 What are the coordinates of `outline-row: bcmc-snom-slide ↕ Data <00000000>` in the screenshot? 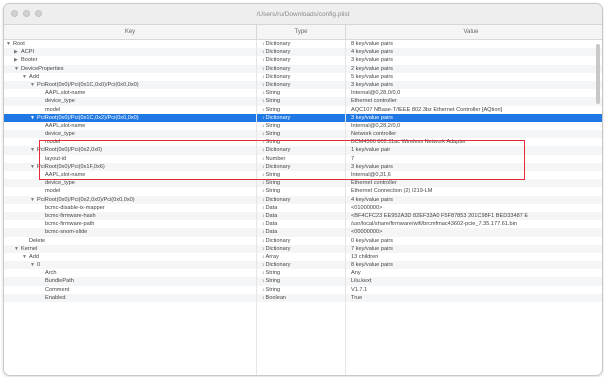 It's located at (303, 232).